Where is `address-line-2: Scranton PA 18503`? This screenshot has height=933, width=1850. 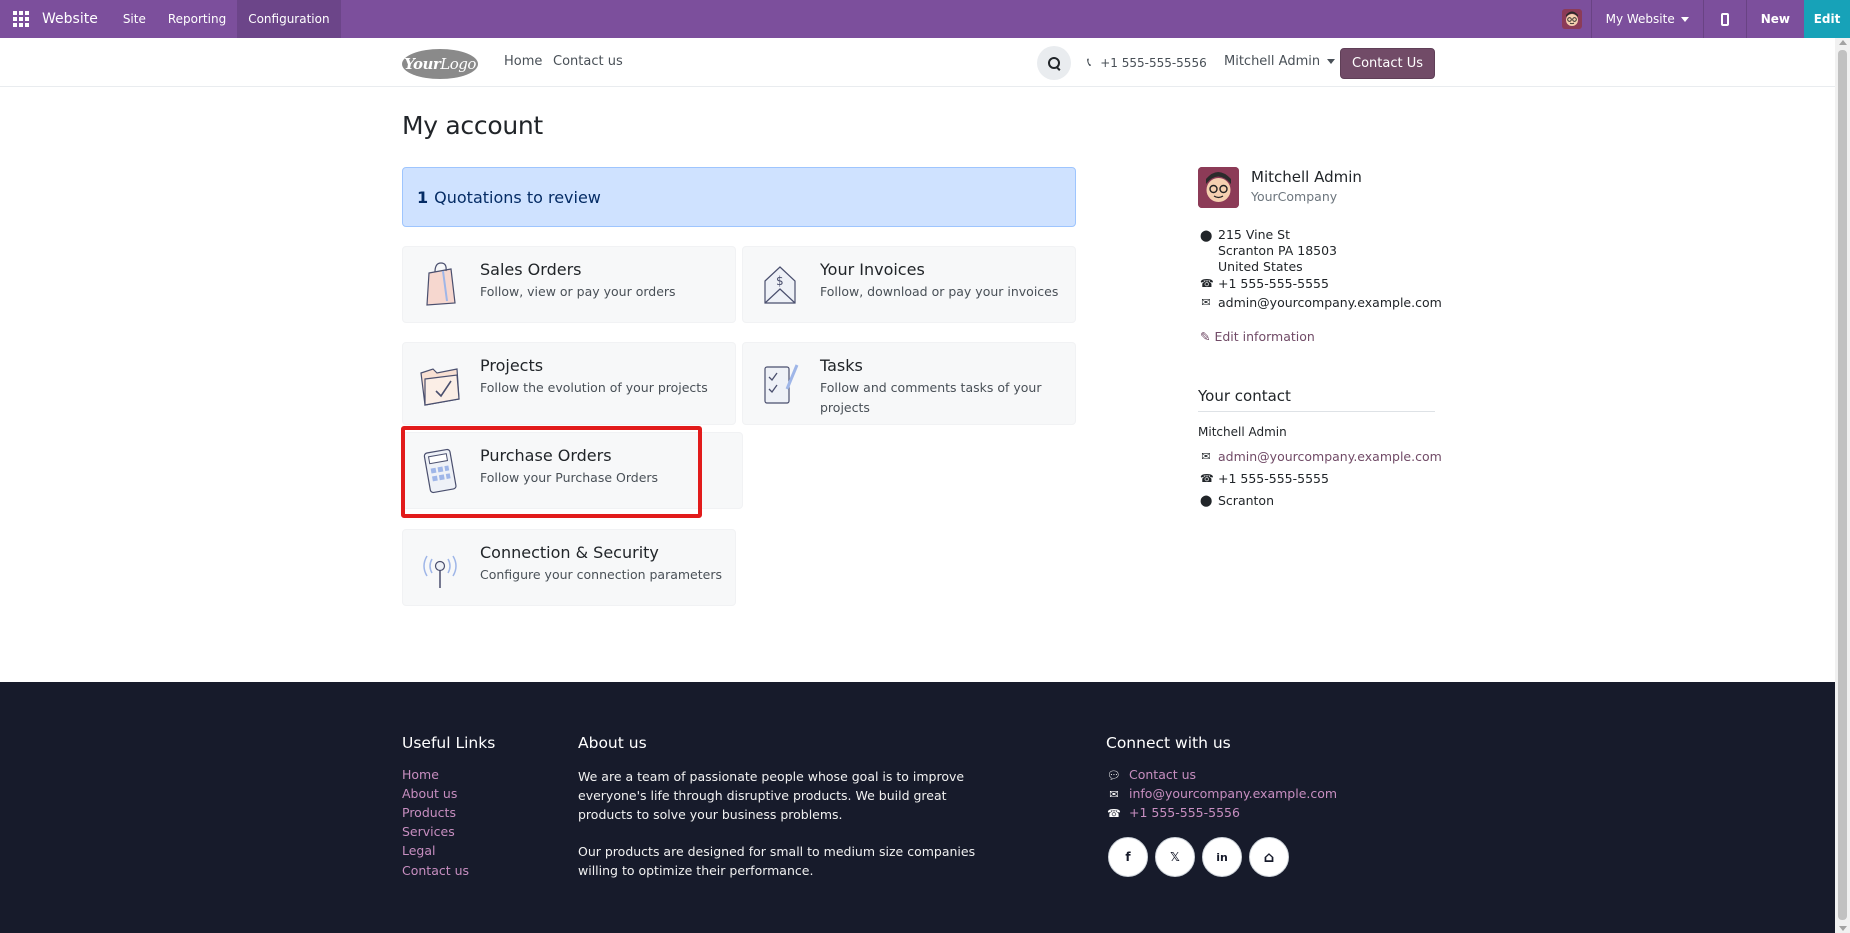
address-line-2: Scranton PA 18503 is located at coordinates (1278, 250).